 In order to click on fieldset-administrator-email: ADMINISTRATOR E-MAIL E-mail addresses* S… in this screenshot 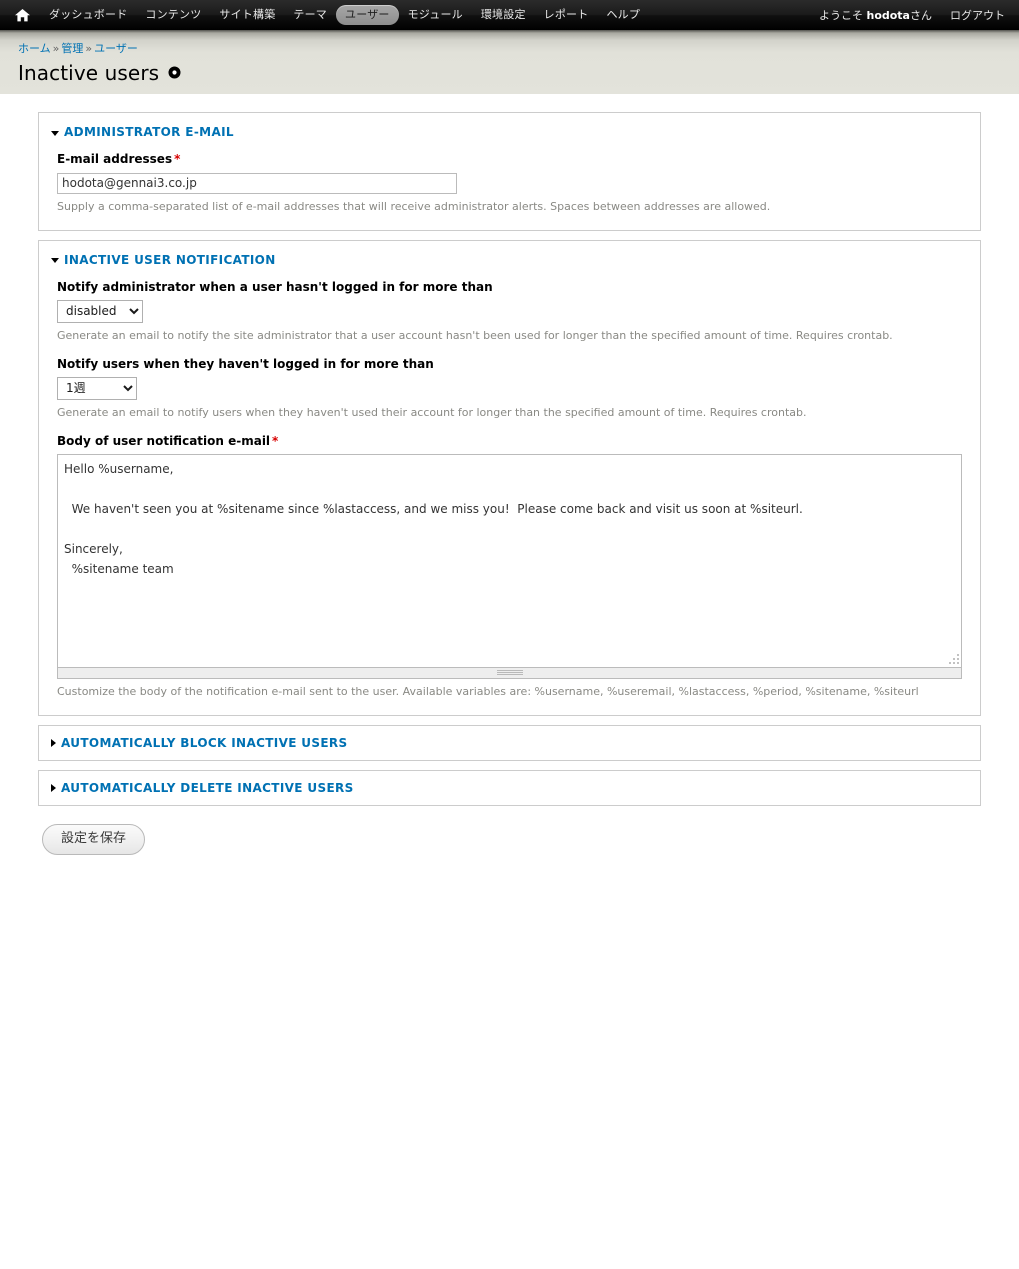, I will do `click(509, 171)`.